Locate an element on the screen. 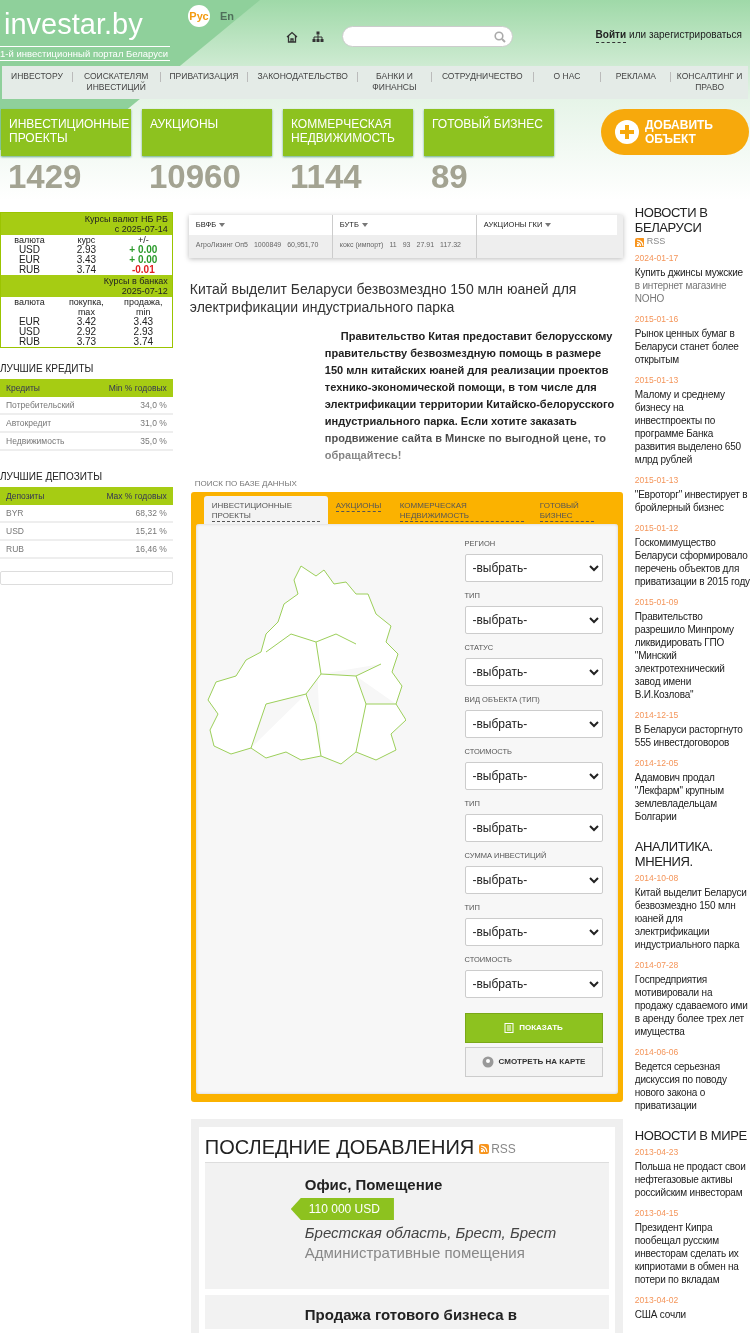 The height and width of the screenshot is (1333, 750). table-cell: 31,0 % is located at coordinates (153, 423).